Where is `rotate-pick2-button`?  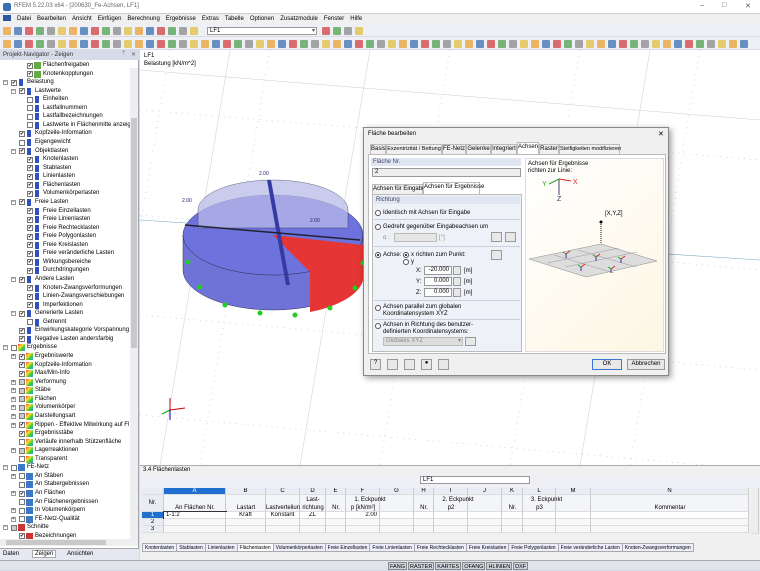 rotate-pick2-button is located at coordinates (510, 237).